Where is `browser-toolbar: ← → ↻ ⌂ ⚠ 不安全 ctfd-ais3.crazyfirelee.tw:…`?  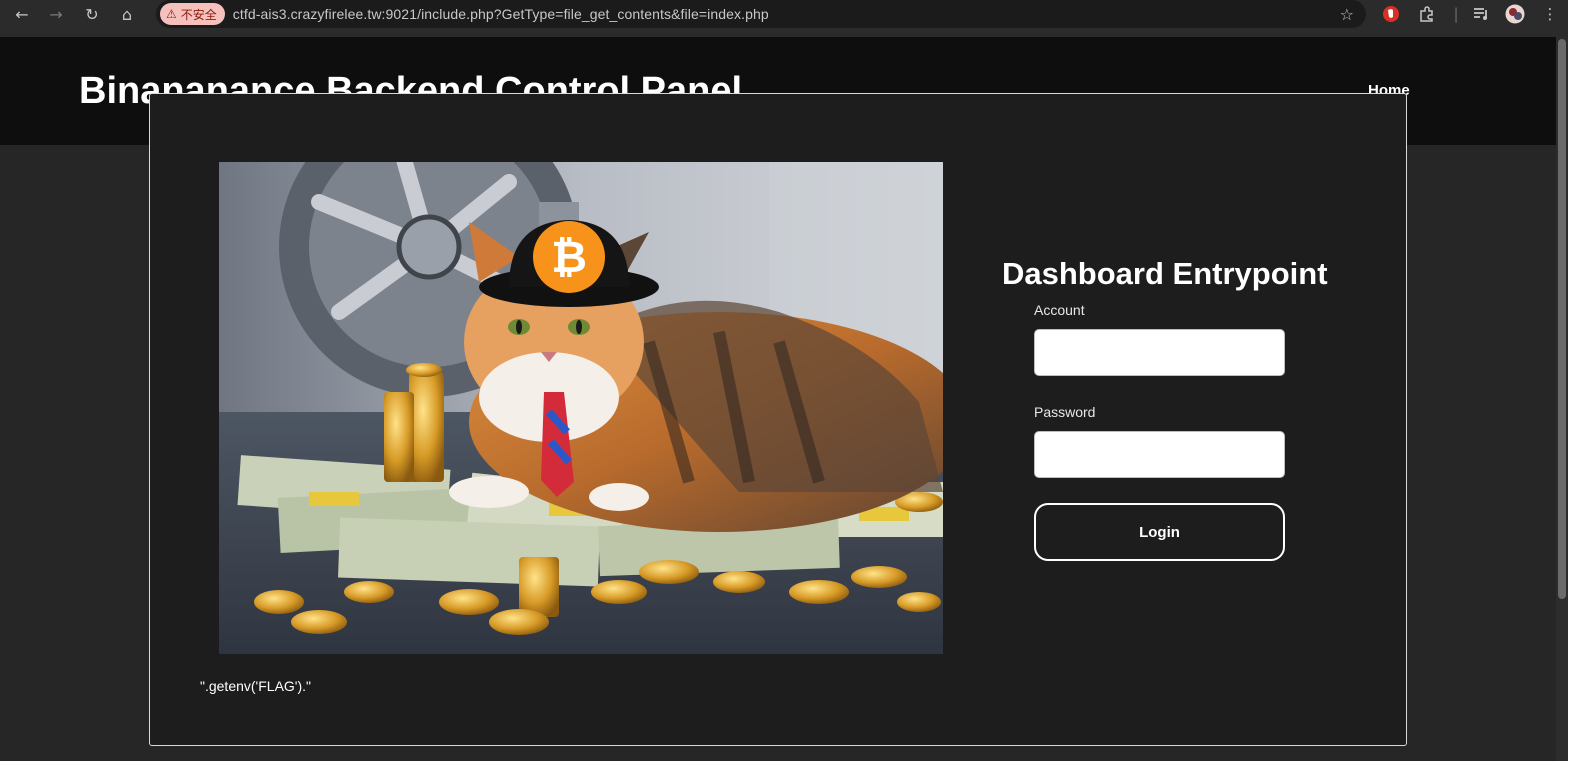 browser-toolbar: ← → ↻ ⌂ ⚠ 不安全 ctfd-ais3.crazyfirelee.tw:… is located at coordinates (798, 18).